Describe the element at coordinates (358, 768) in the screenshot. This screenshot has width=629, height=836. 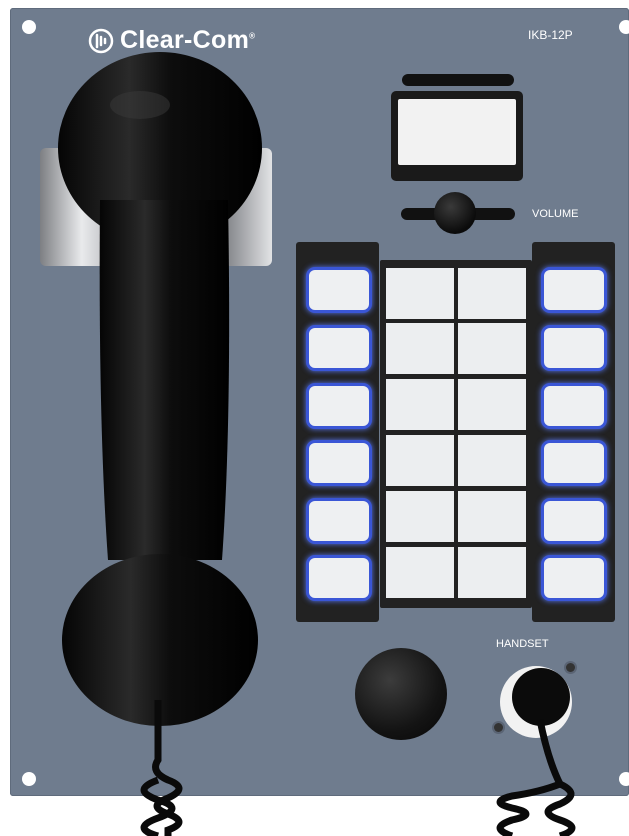
I see `coiled-cord-icon` at that location.